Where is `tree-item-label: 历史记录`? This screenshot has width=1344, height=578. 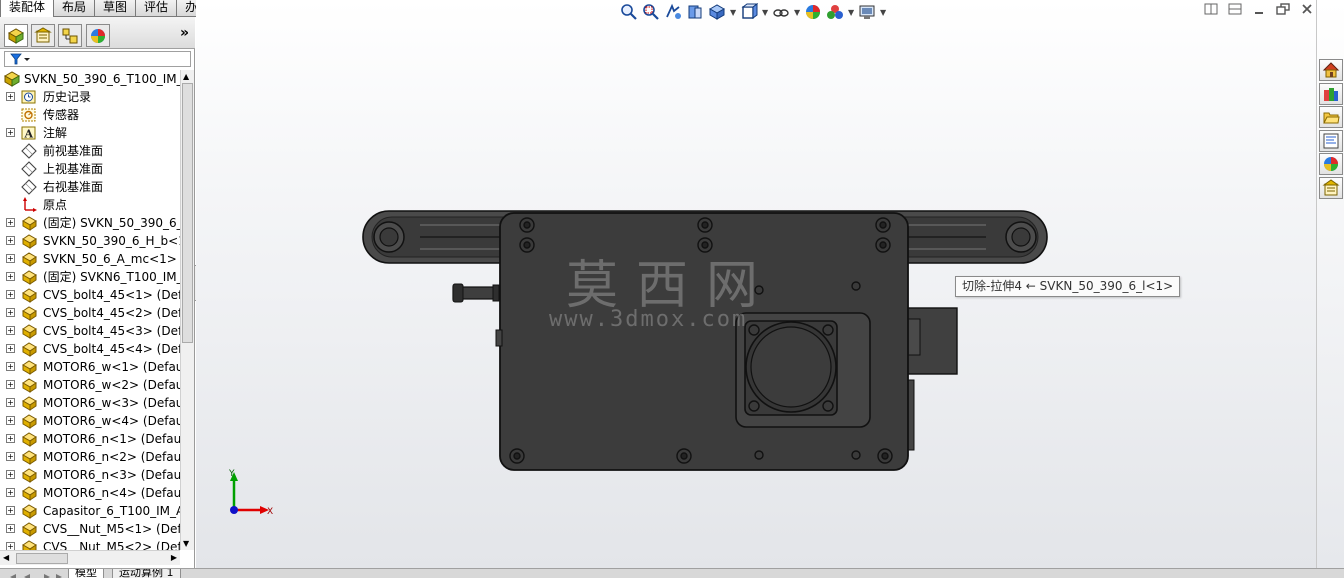 tree-item-label: 历史记录 is located at coordinates (67, 97).